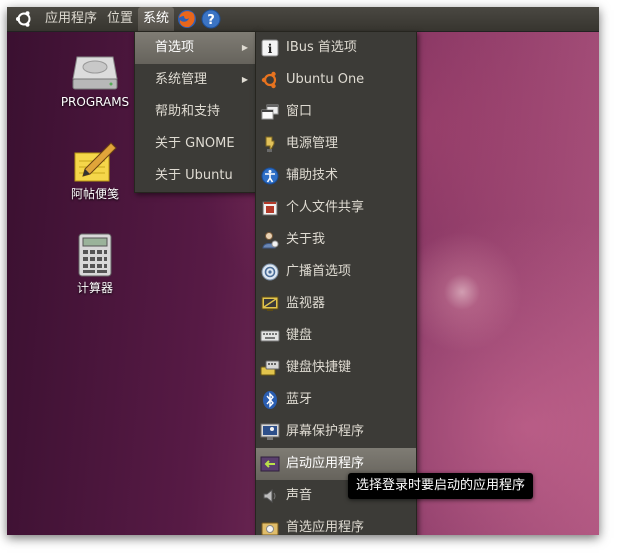 This screenshot has height=558, width=621. I want to click on menu-item-power-management: 电源管理, so click(336, 144).